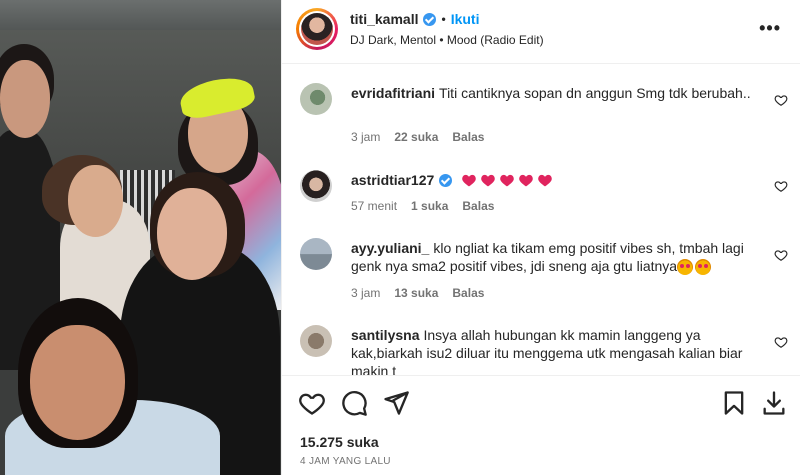 This screenshot has width=800, height=475. What do you see at coordinates (734, 403) in the screenshot?
I see `bookmark-save-icon` at bounding box center [734, 403].